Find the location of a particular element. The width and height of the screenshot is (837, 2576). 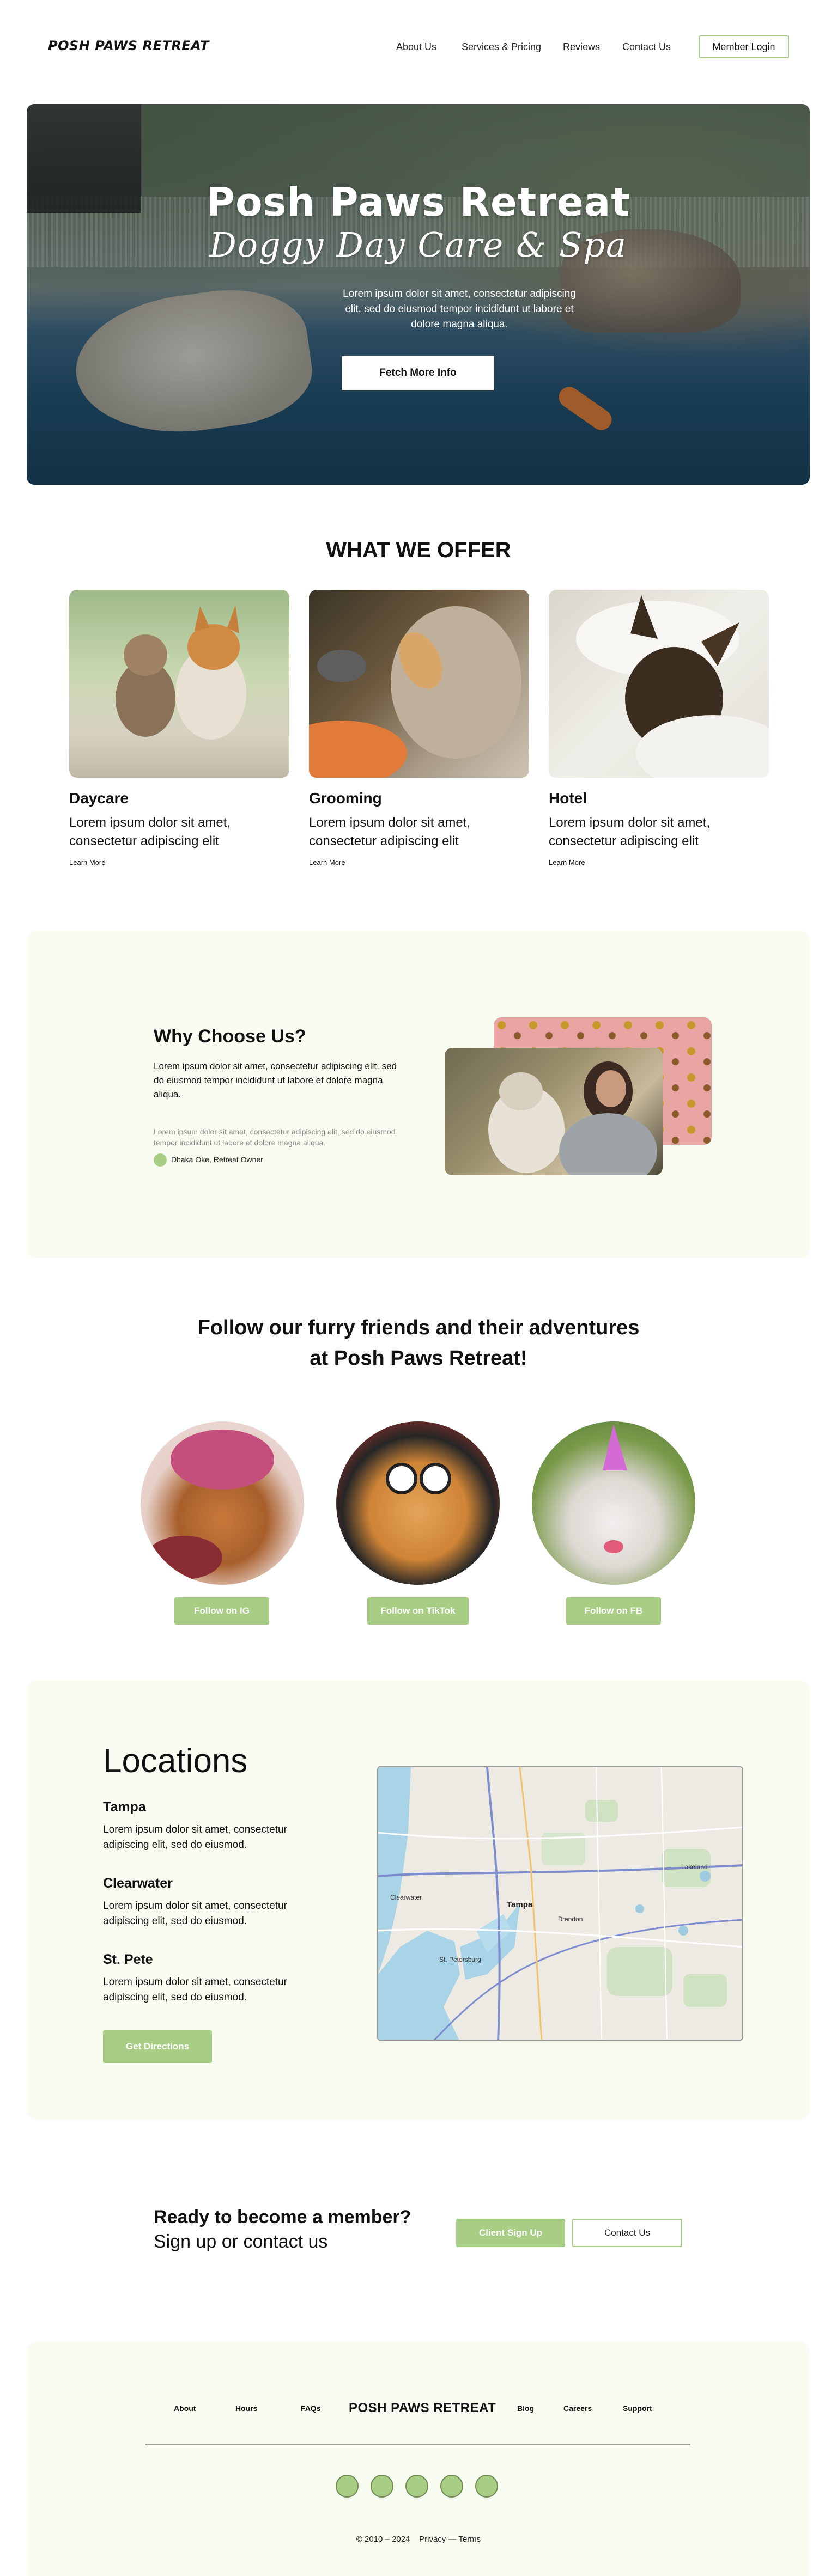

location-name-tampa: Tampa is located at coordinates (124, 1807).